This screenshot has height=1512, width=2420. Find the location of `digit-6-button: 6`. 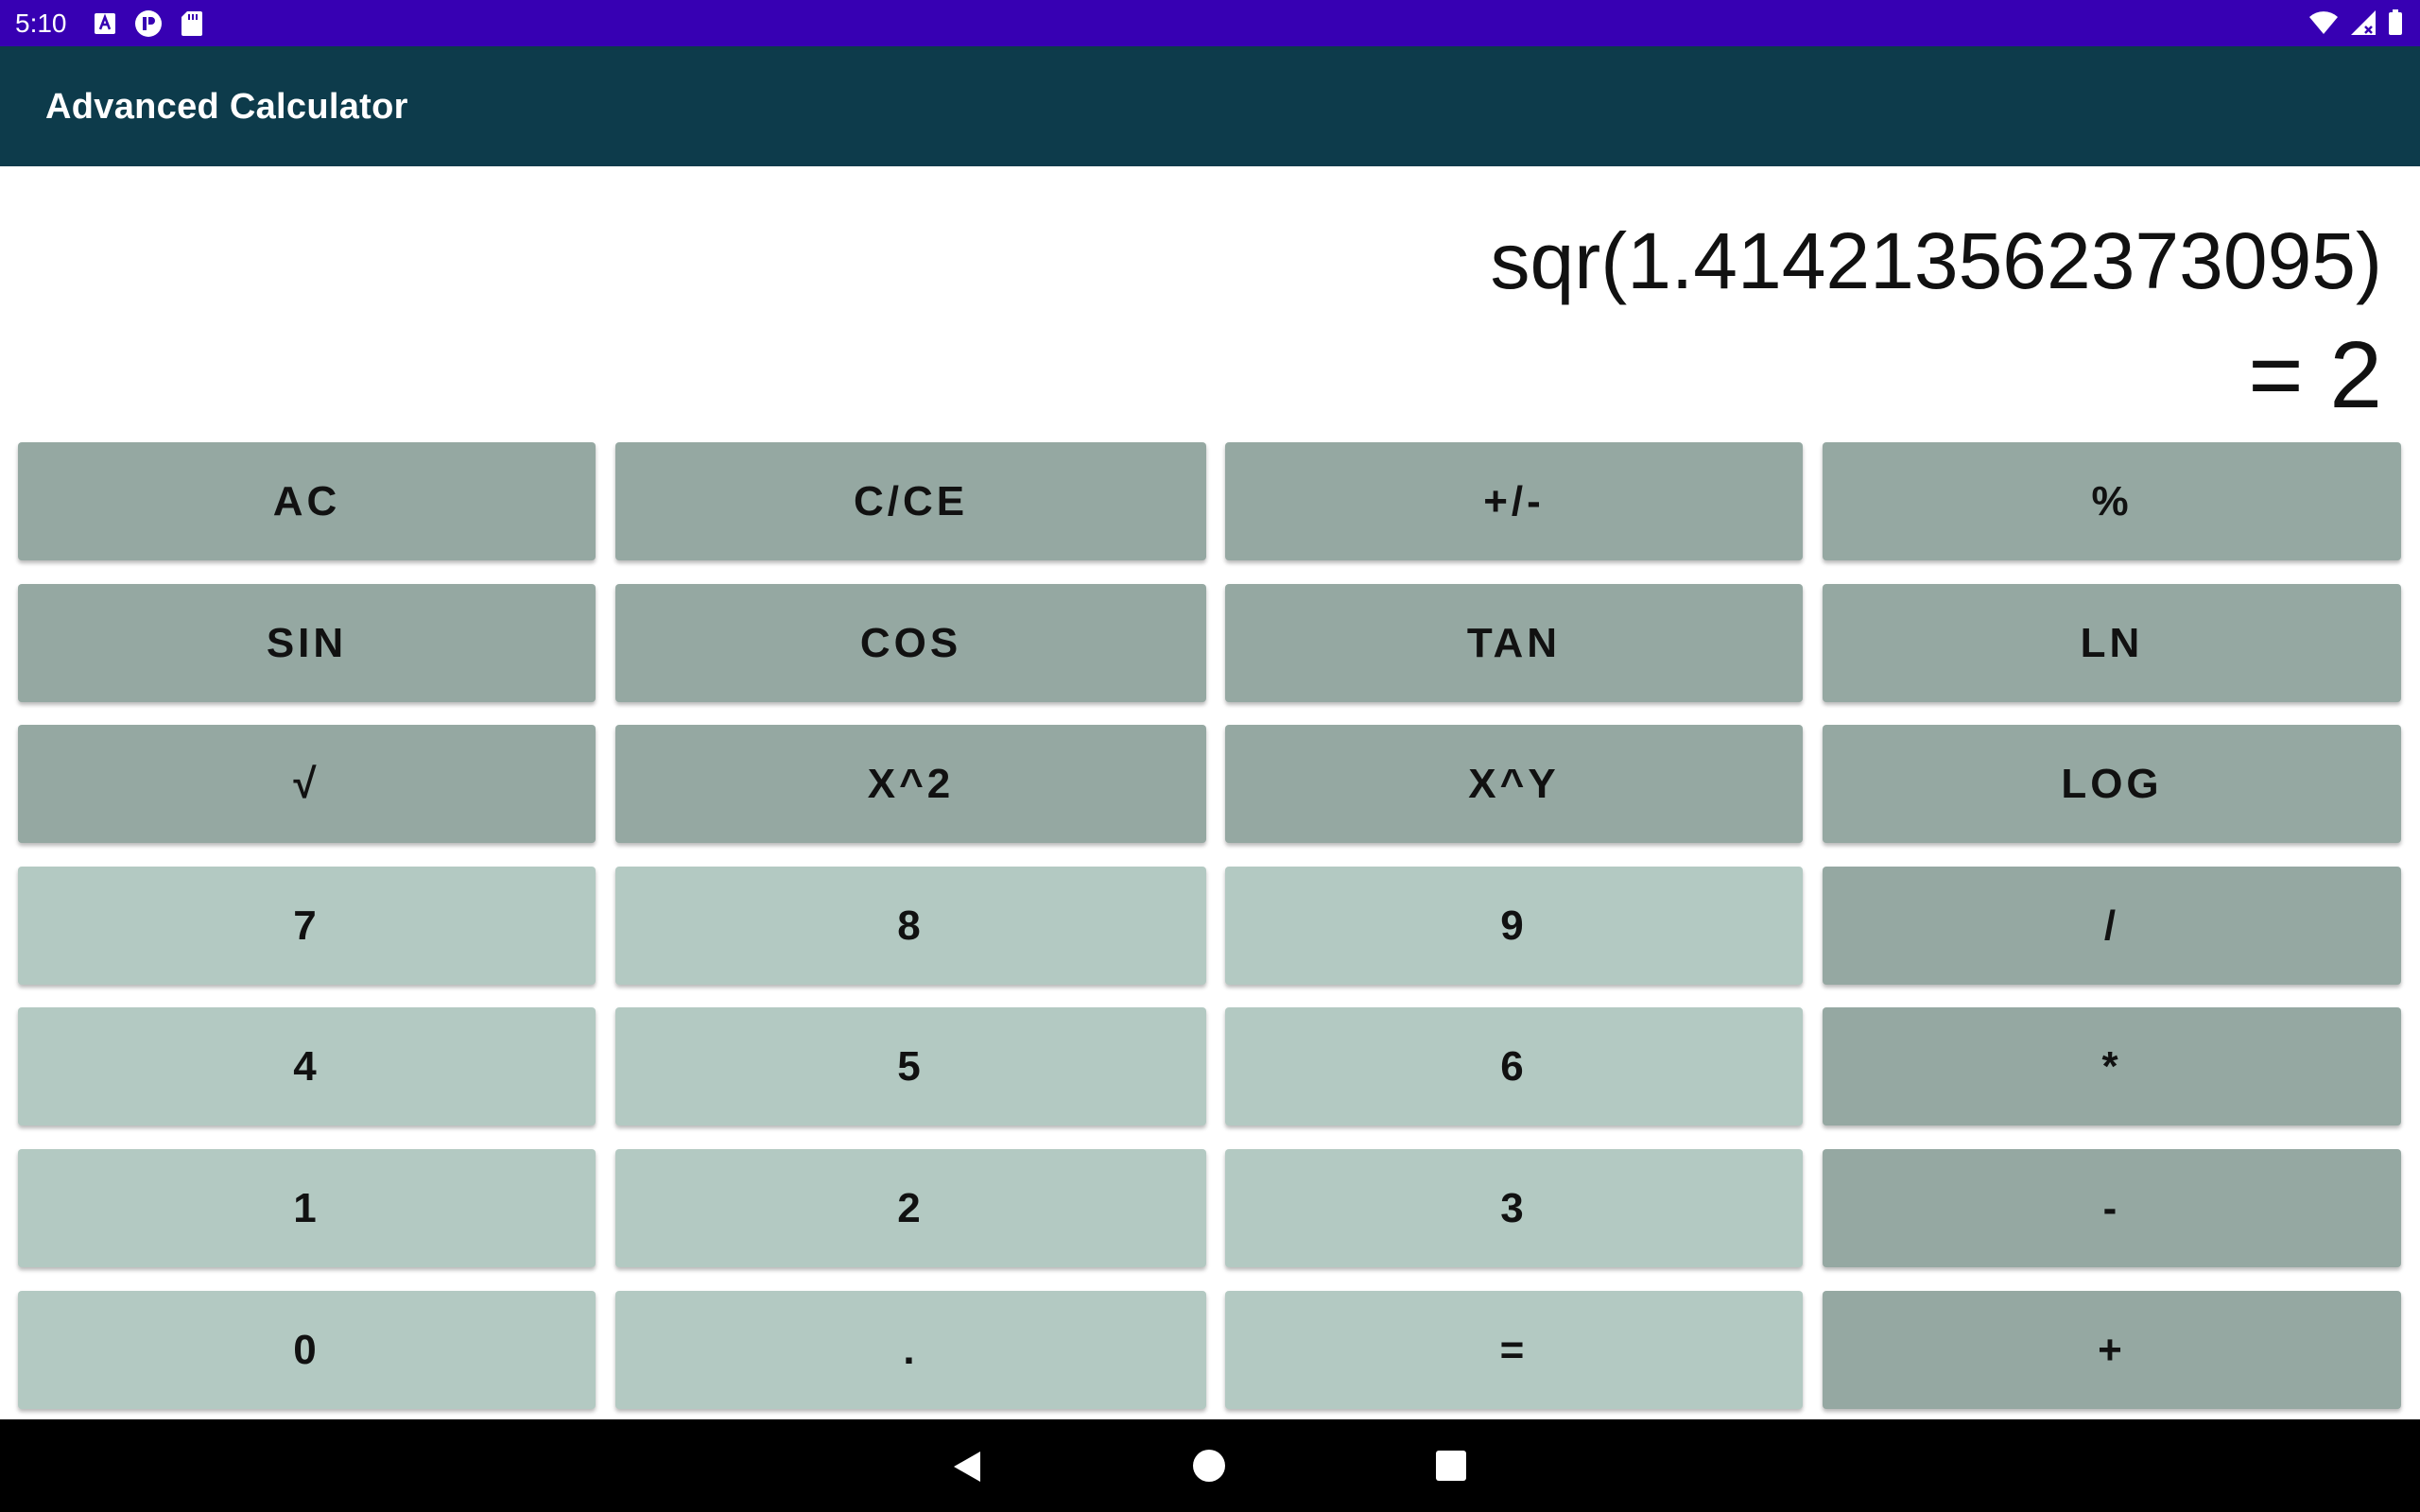

digit-6-button: 6 is located at coordinates (1514, 1066).